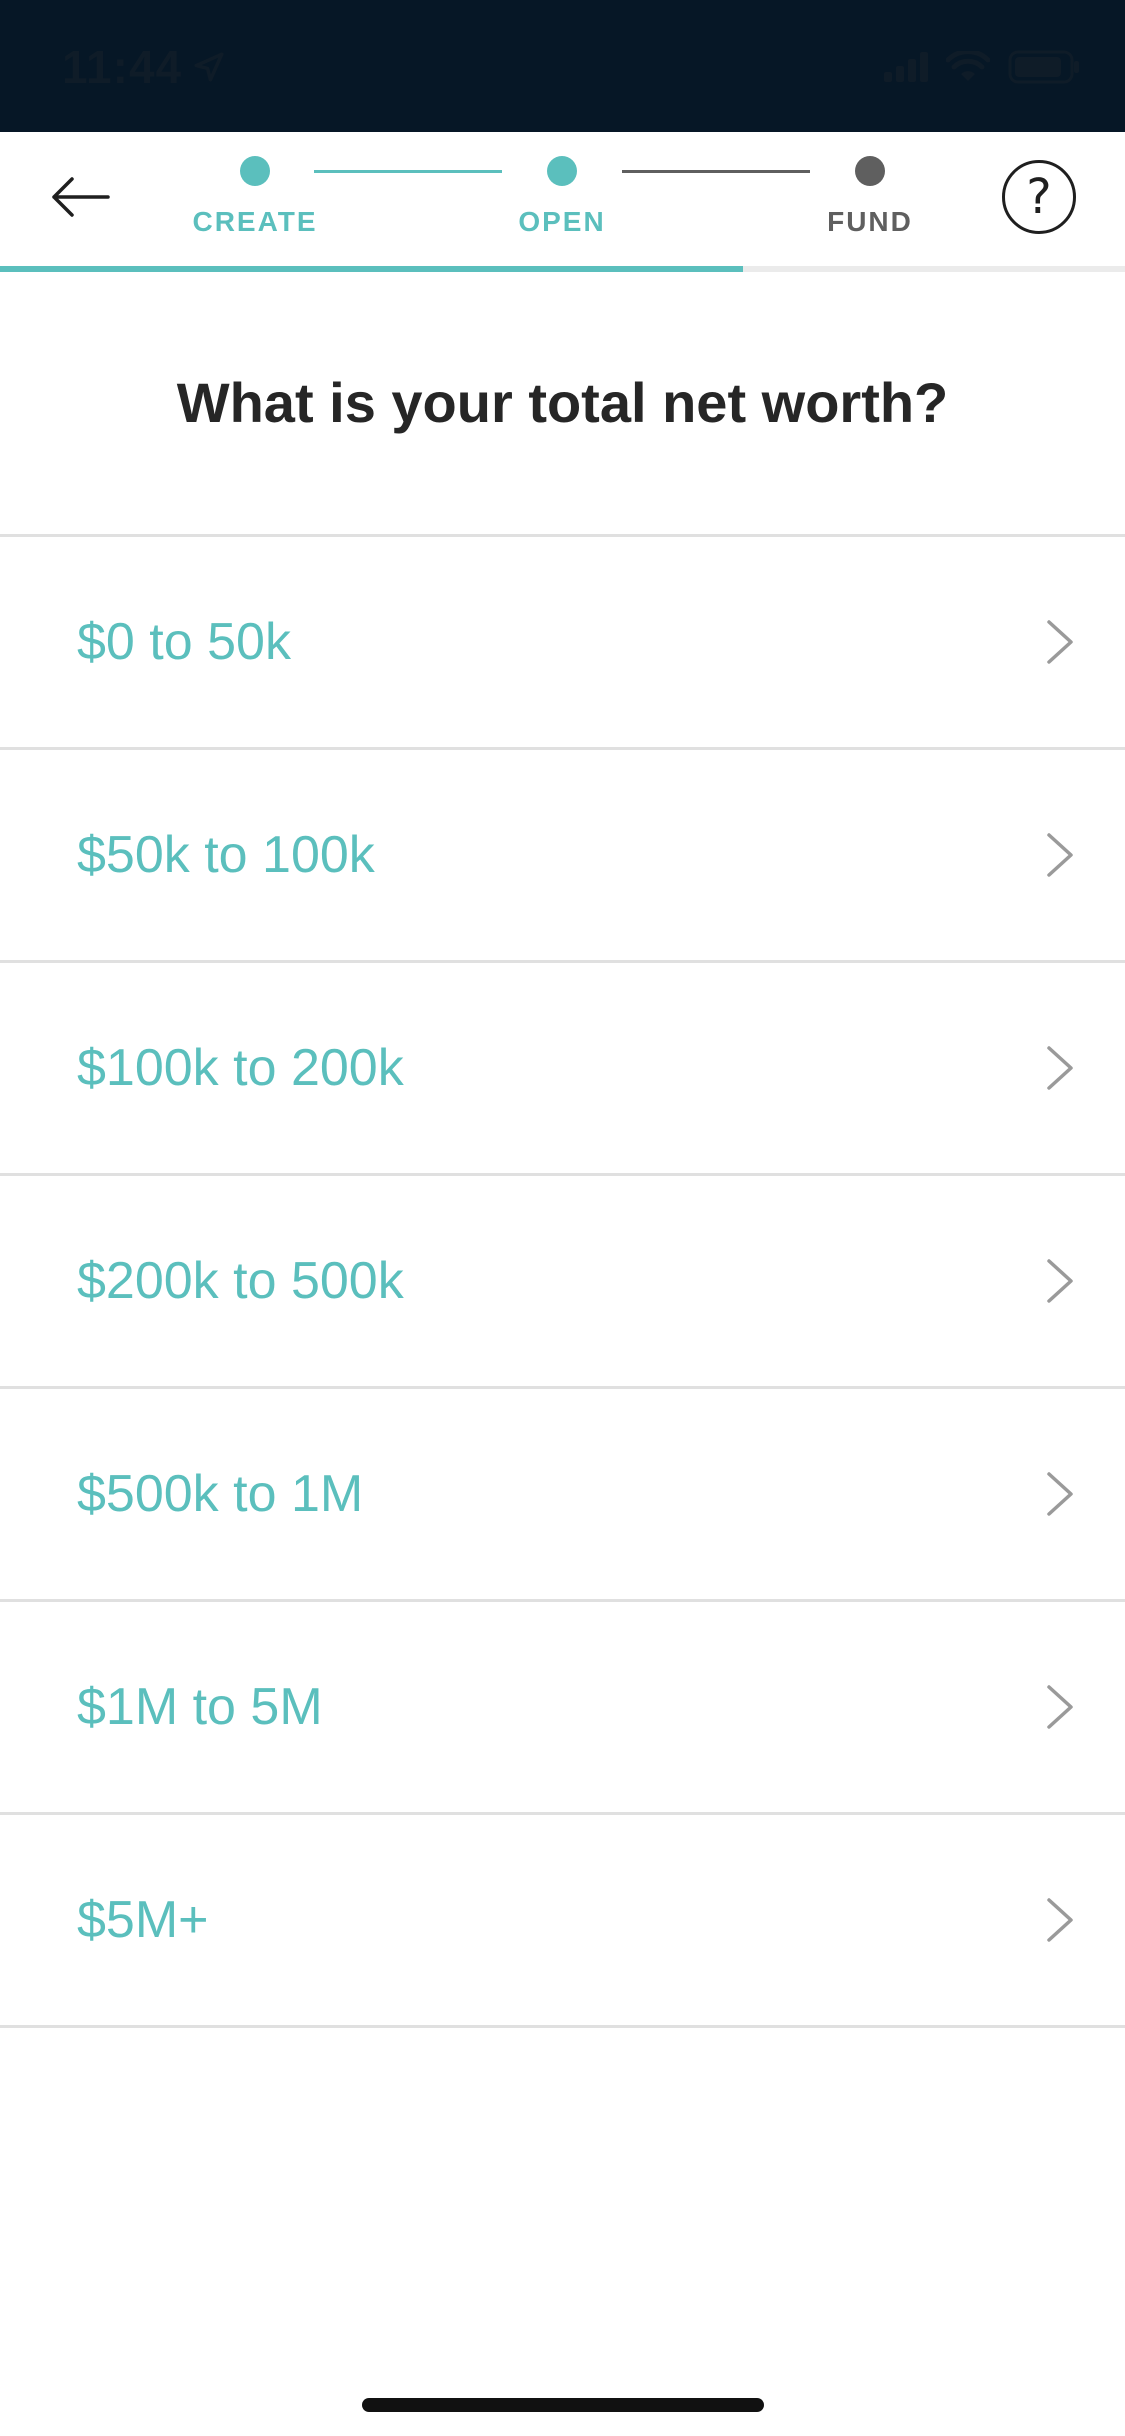 The width and height of the screenshot is (1125, 2436). Describe the element at coordinates (226, 855) in the screenshot. I see `option-label: $50k to 100k` at that location.